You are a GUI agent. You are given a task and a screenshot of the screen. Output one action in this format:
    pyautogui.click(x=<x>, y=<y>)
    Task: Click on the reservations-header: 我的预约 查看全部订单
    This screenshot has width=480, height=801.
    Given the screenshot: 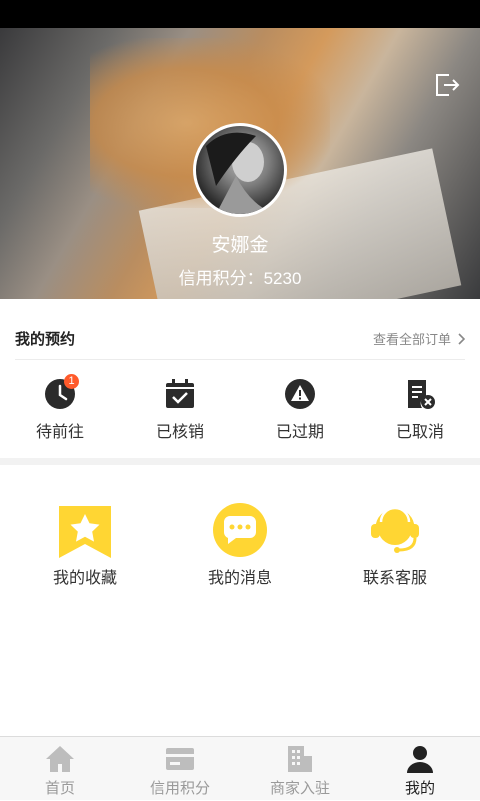 What is the action you would take?
    pyautogui.click(x=240, y=338)
    